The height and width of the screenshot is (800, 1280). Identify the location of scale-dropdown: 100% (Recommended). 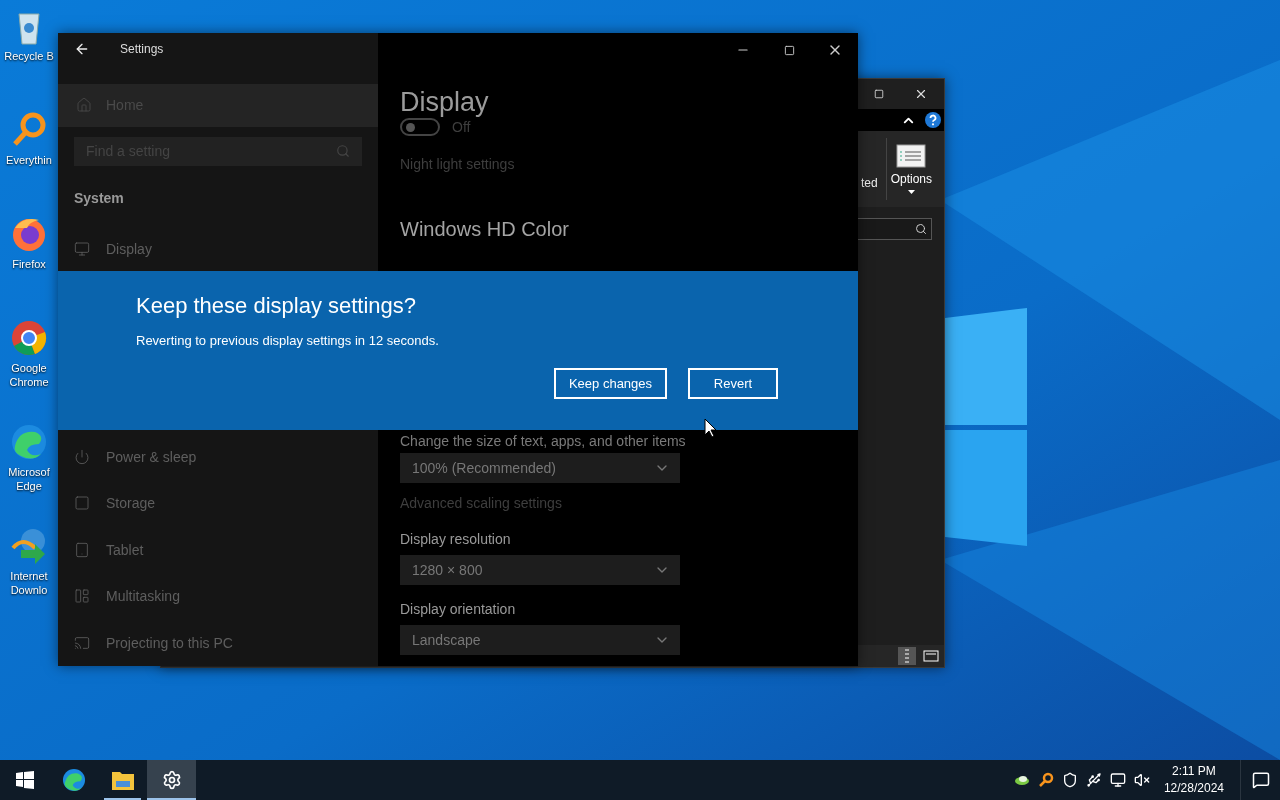
(540, 468).